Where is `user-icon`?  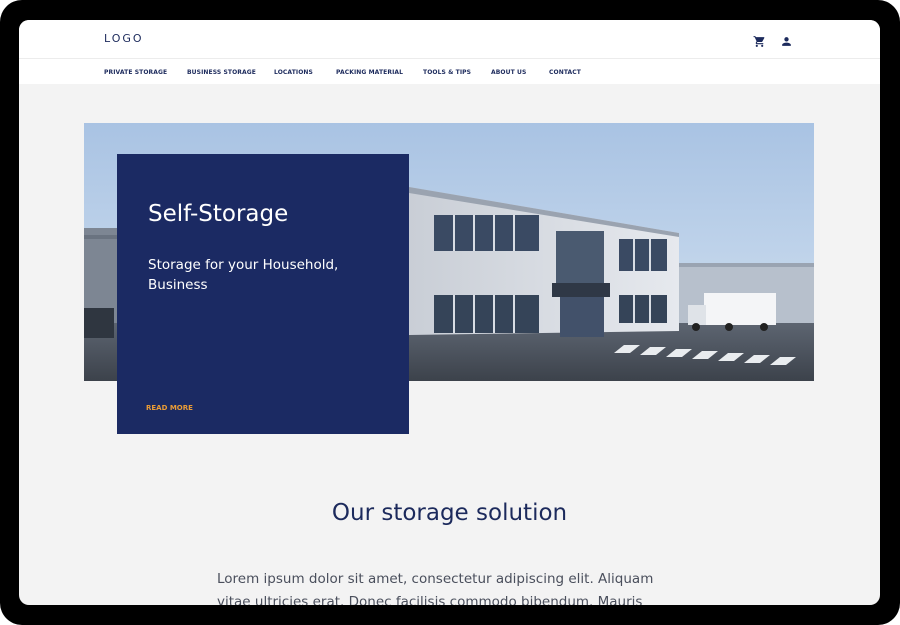
user-icon is located at coordinates (786, 39).